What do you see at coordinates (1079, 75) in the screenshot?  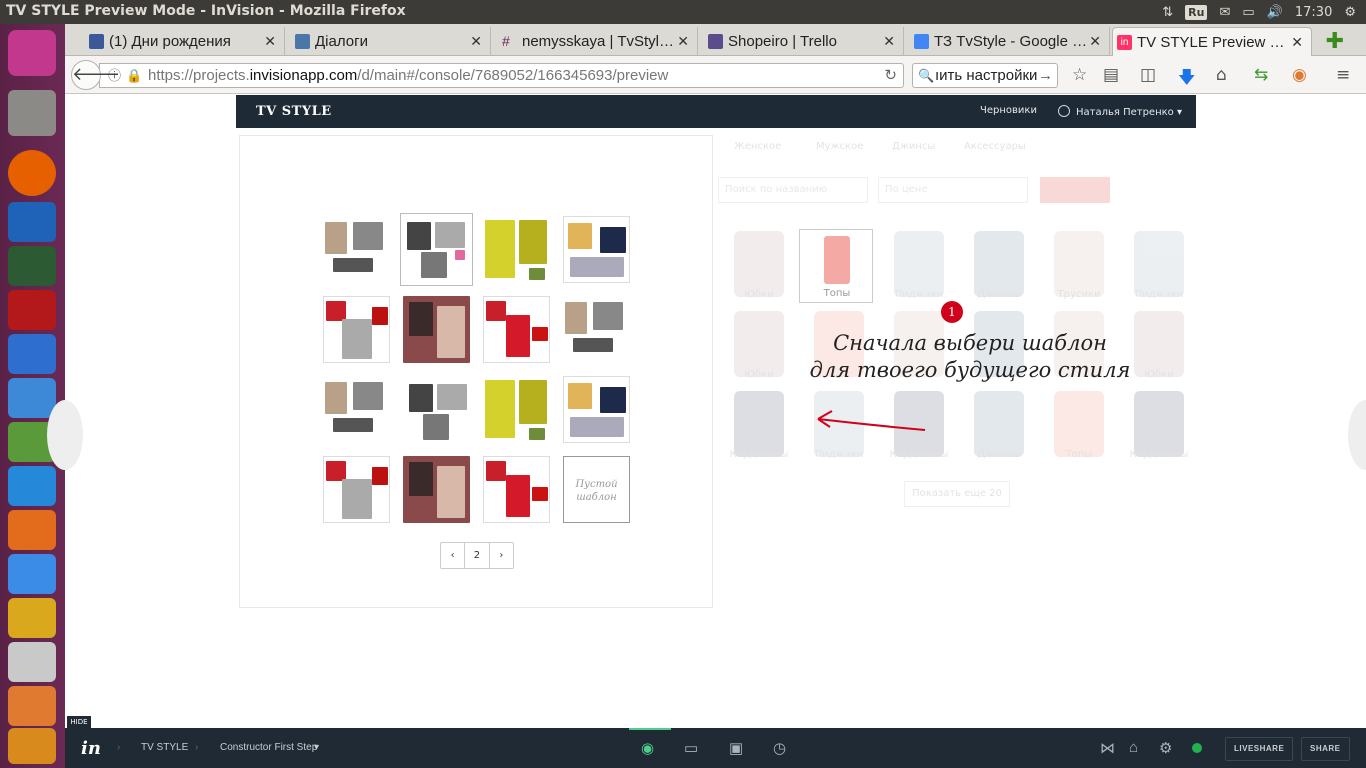 I see `bookmark-star-icon: ☆` at bounding box center [1079, 75].